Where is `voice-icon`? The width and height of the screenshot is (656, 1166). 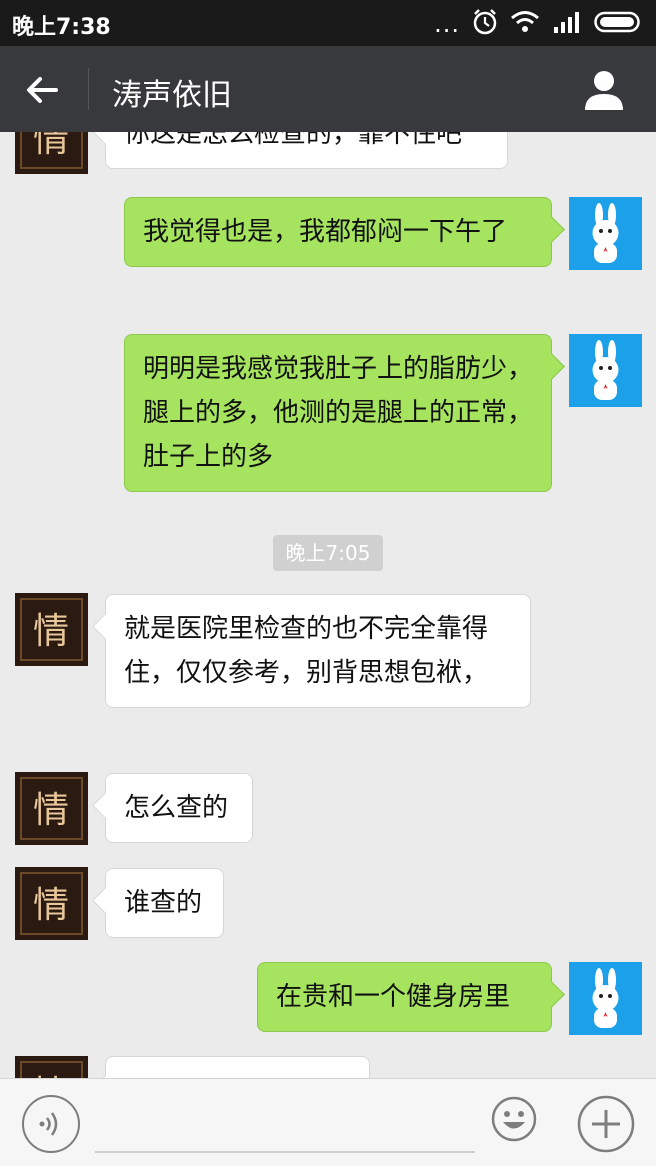 voice-icon is located at coordinates (51, 1133).